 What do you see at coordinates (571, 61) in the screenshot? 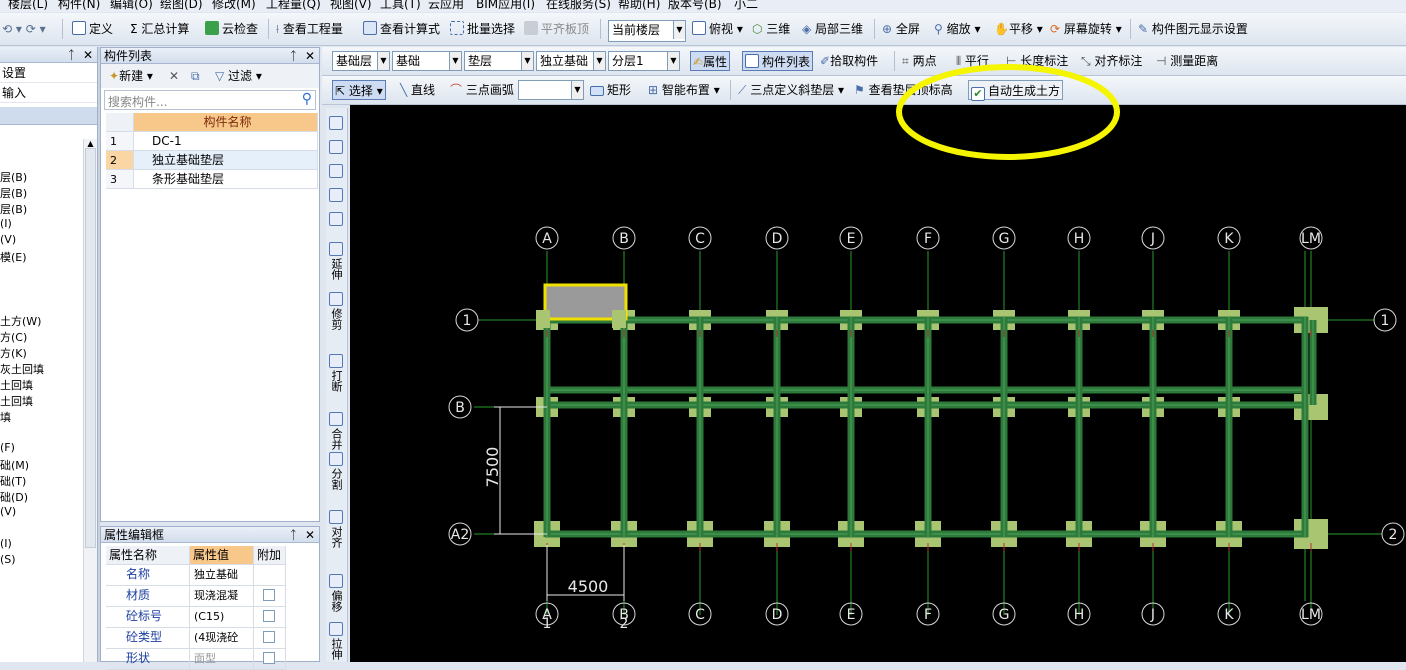
I see `component-select: 独立基础 ▼` at bounding box center [571, 61].